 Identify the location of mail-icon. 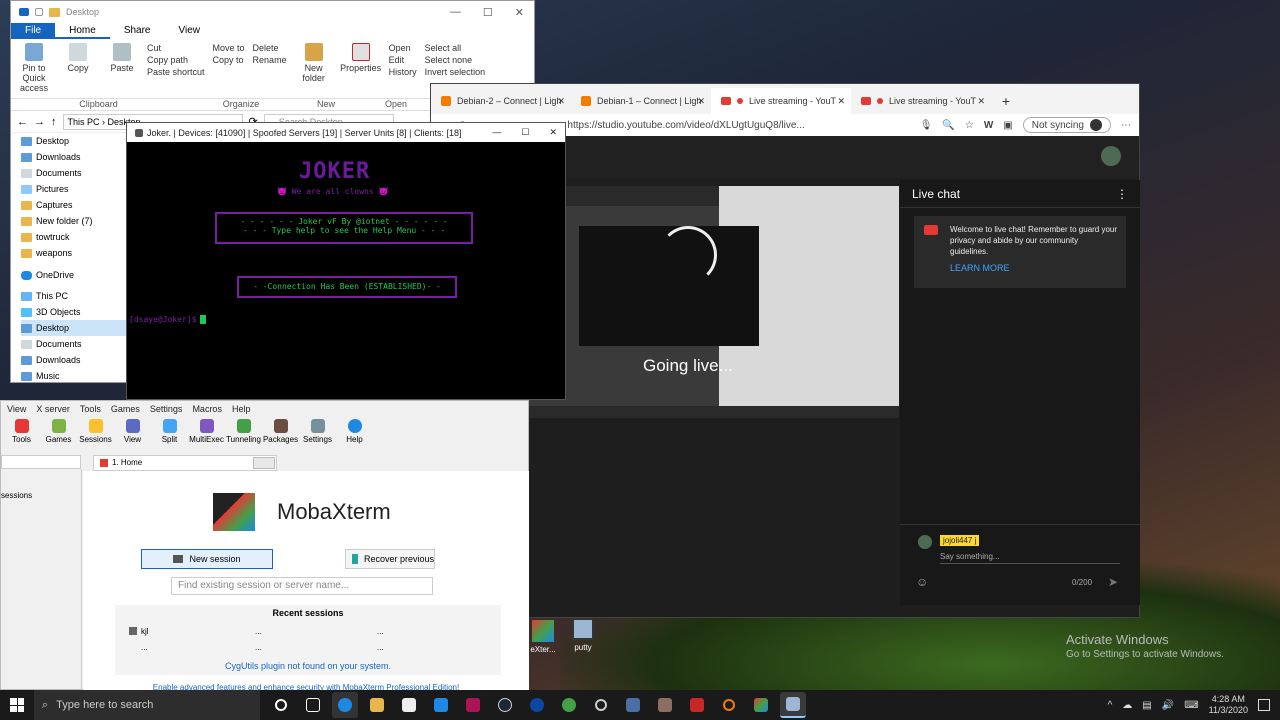
(441, 705).